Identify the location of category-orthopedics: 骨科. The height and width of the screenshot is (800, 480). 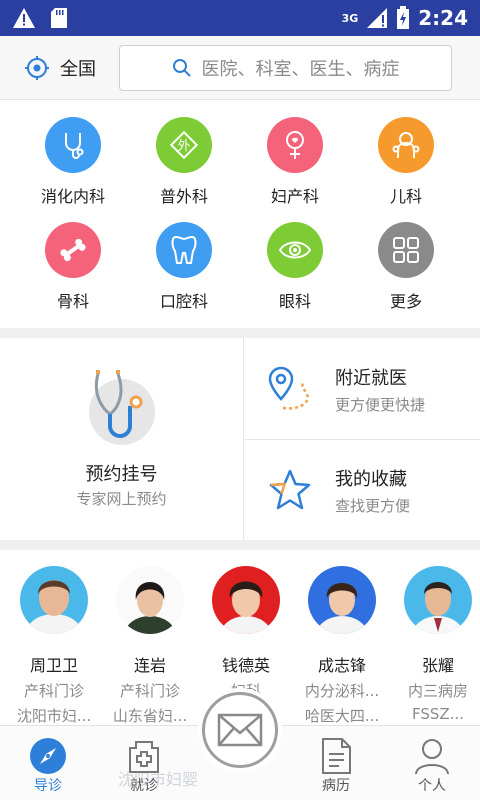
(73, 272).